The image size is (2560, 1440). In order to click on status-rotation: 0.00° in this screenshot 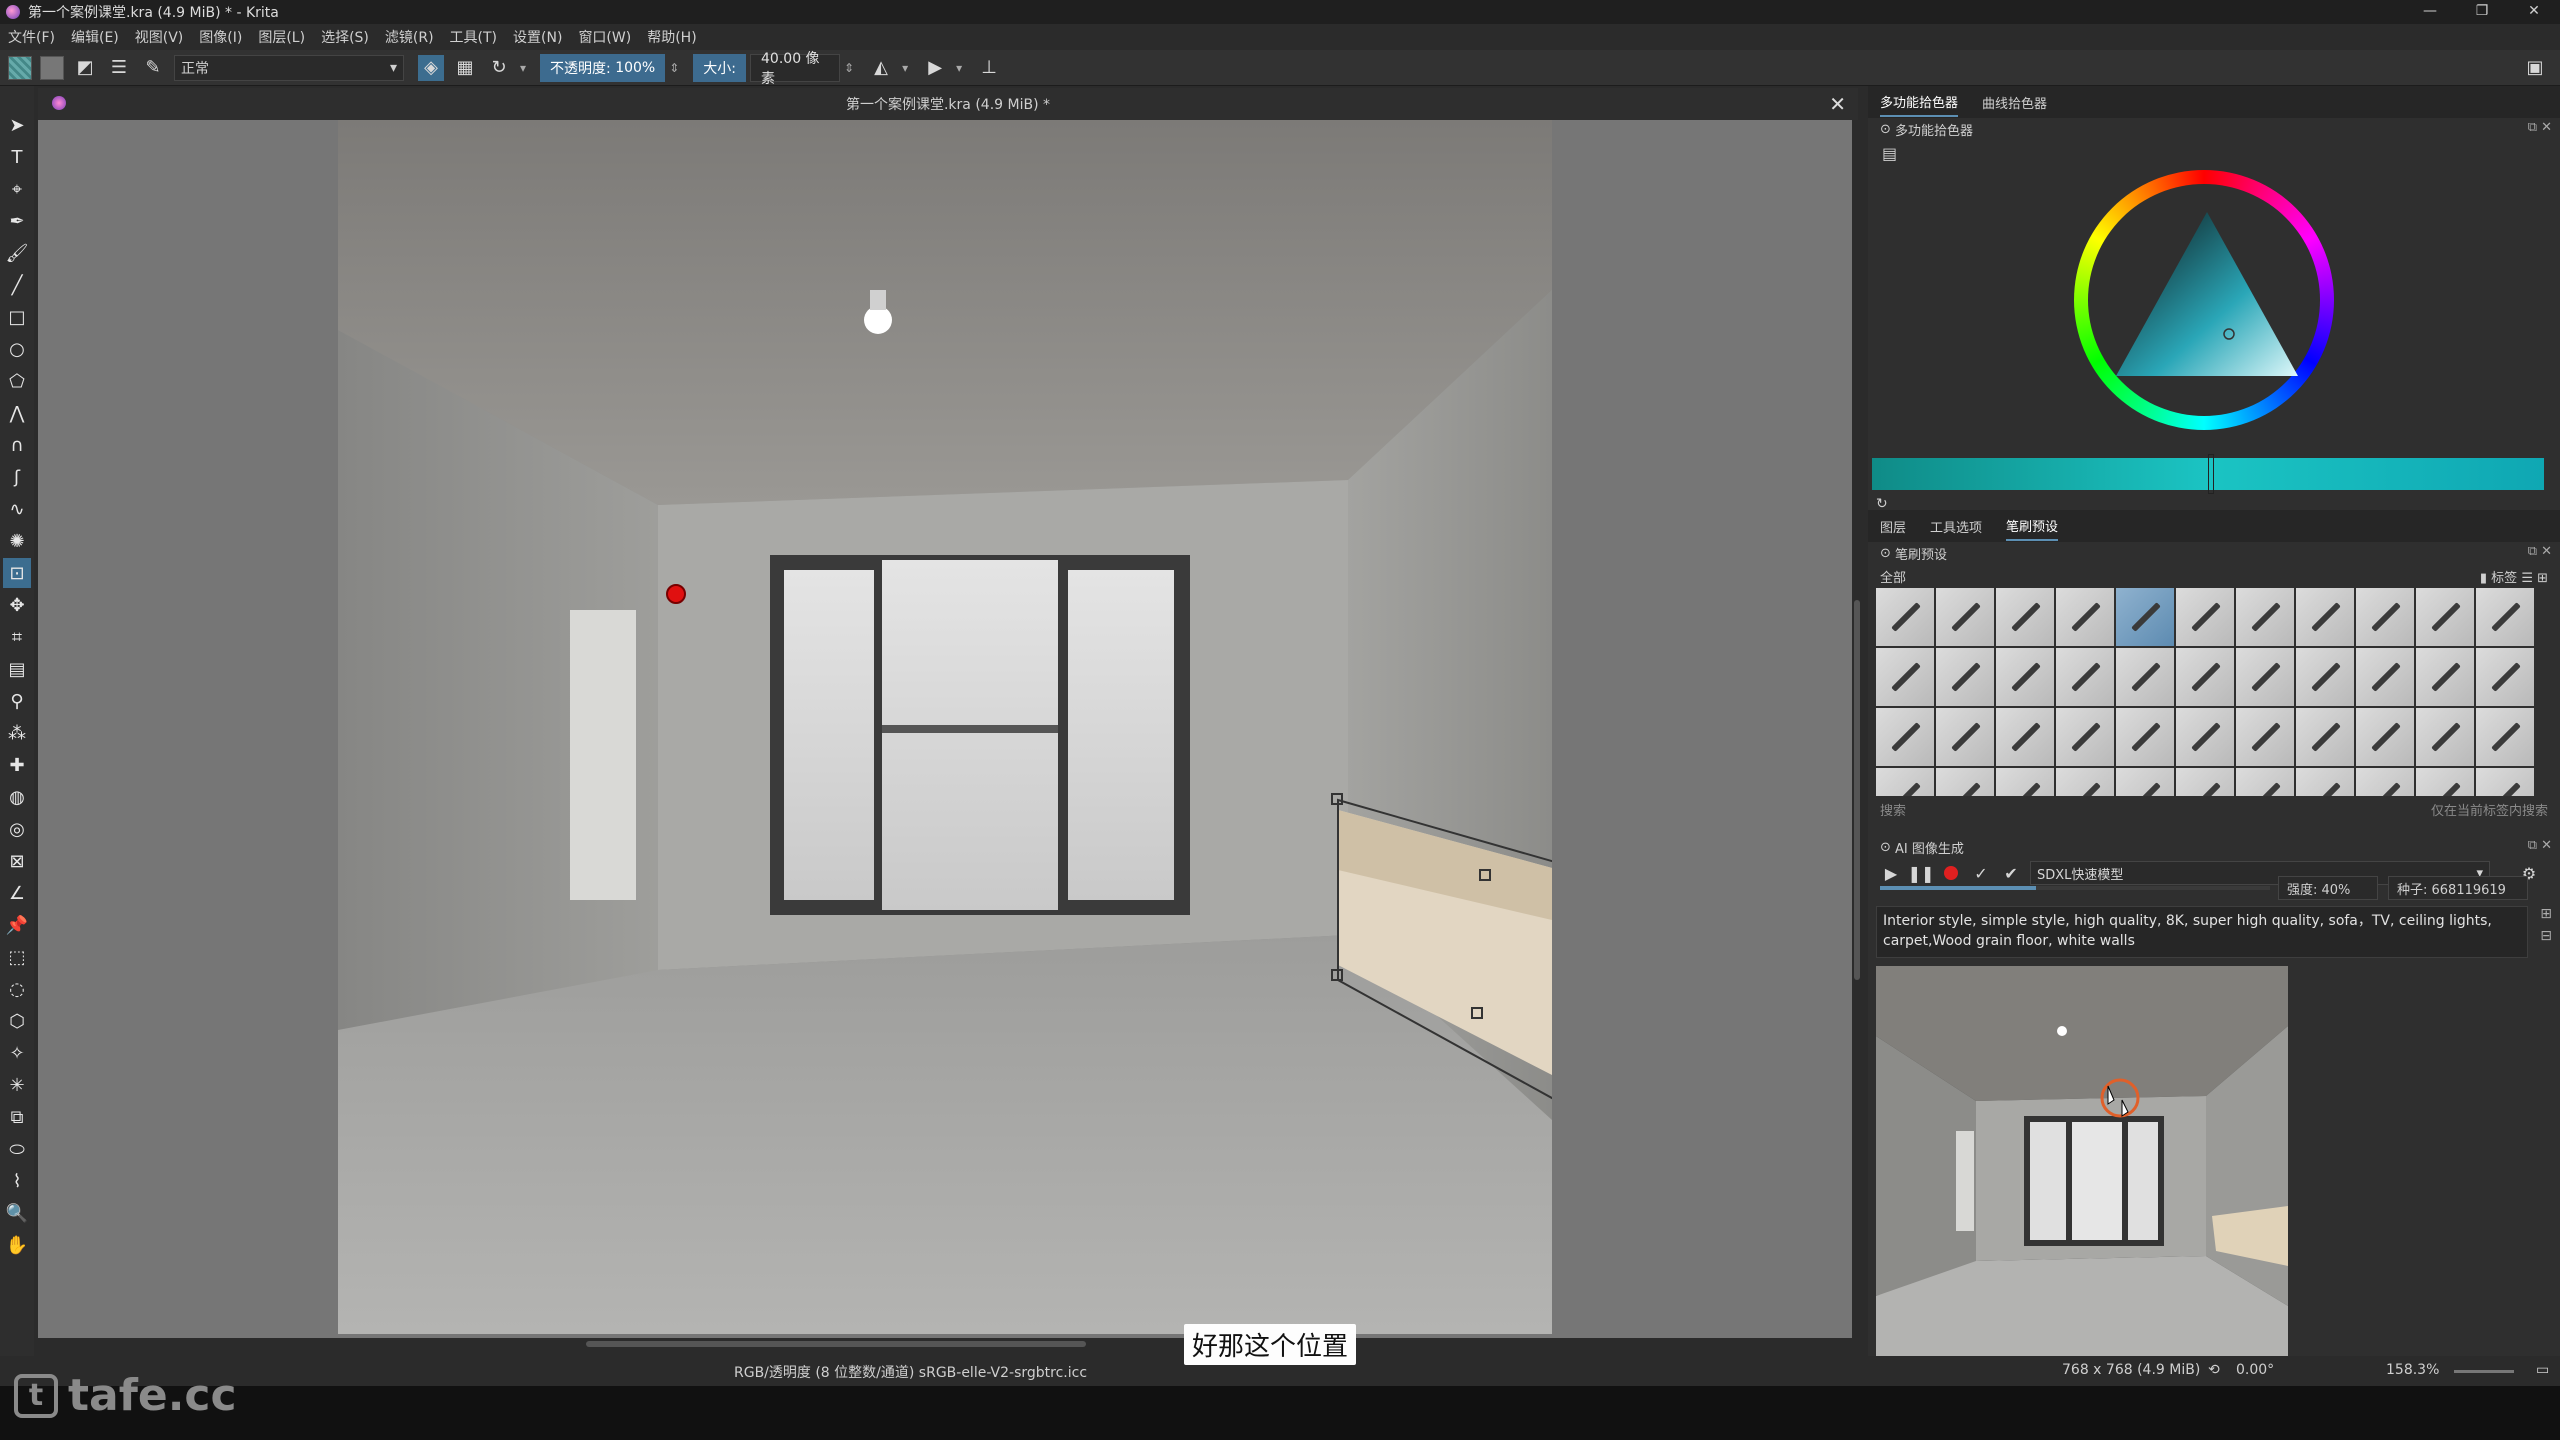, I will do `click(2255, 1370)`.